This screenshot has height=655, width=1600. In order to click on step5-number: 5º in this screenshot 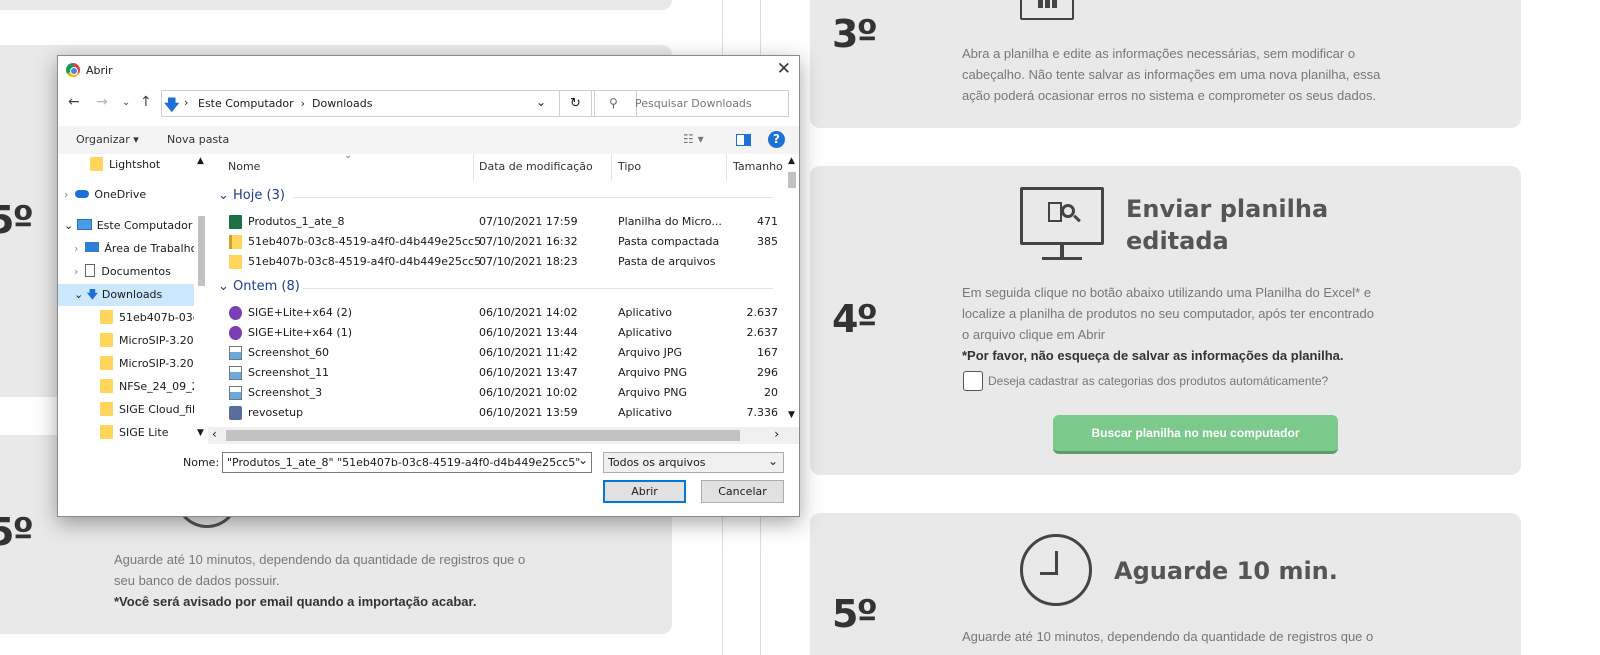, I will do `click(855, 614)`.